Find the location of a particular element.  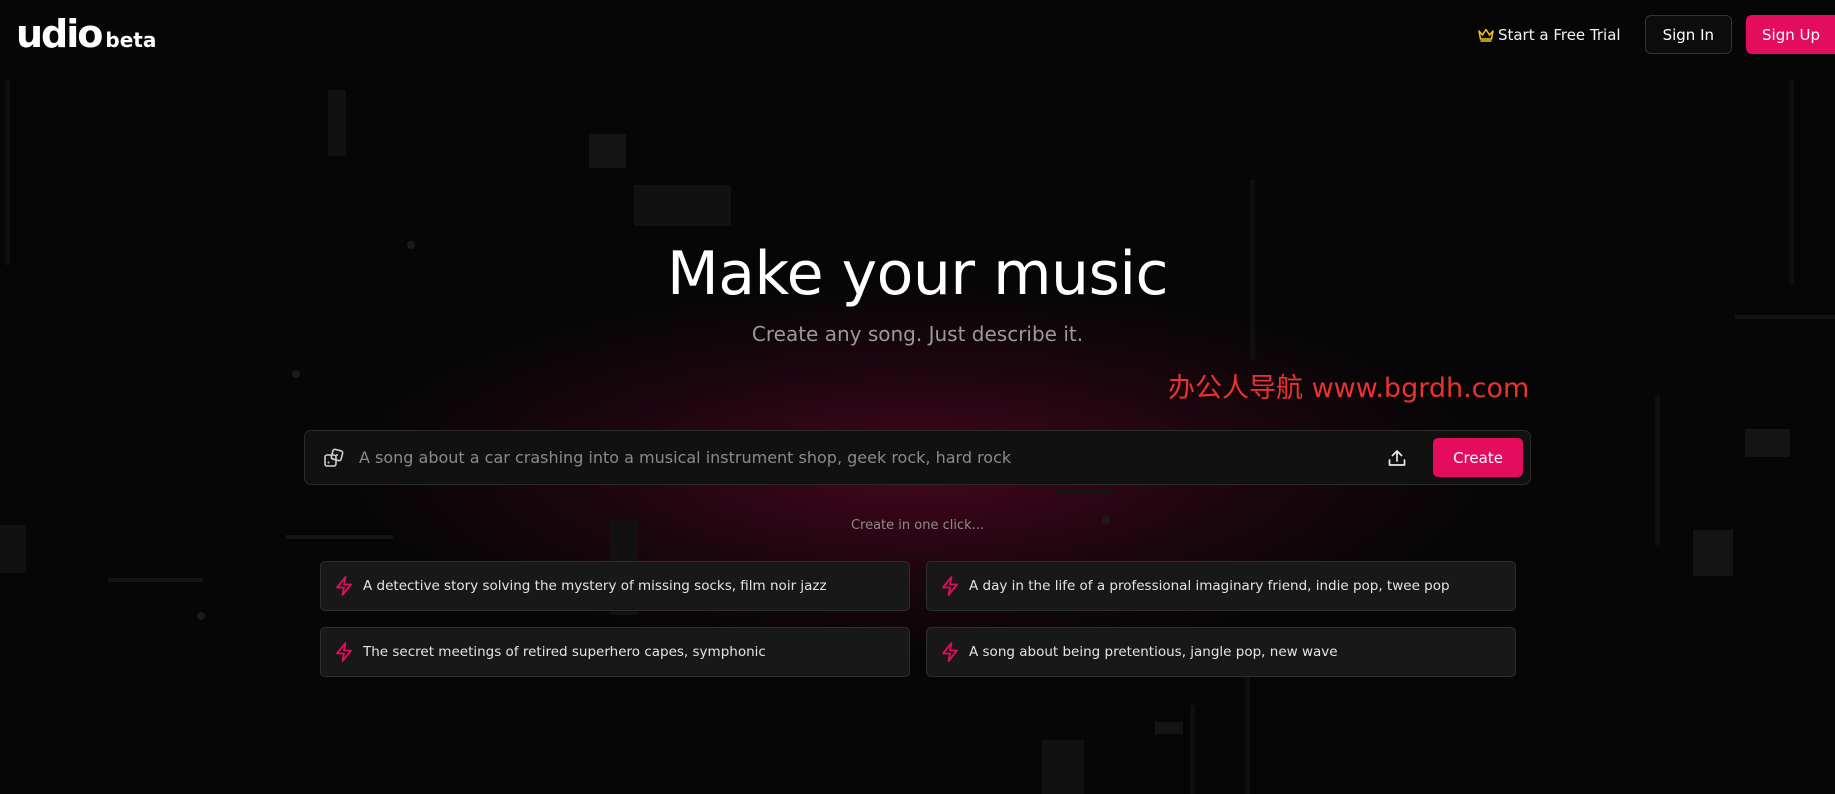

crown-icon is located at coordinates (1486, 35).